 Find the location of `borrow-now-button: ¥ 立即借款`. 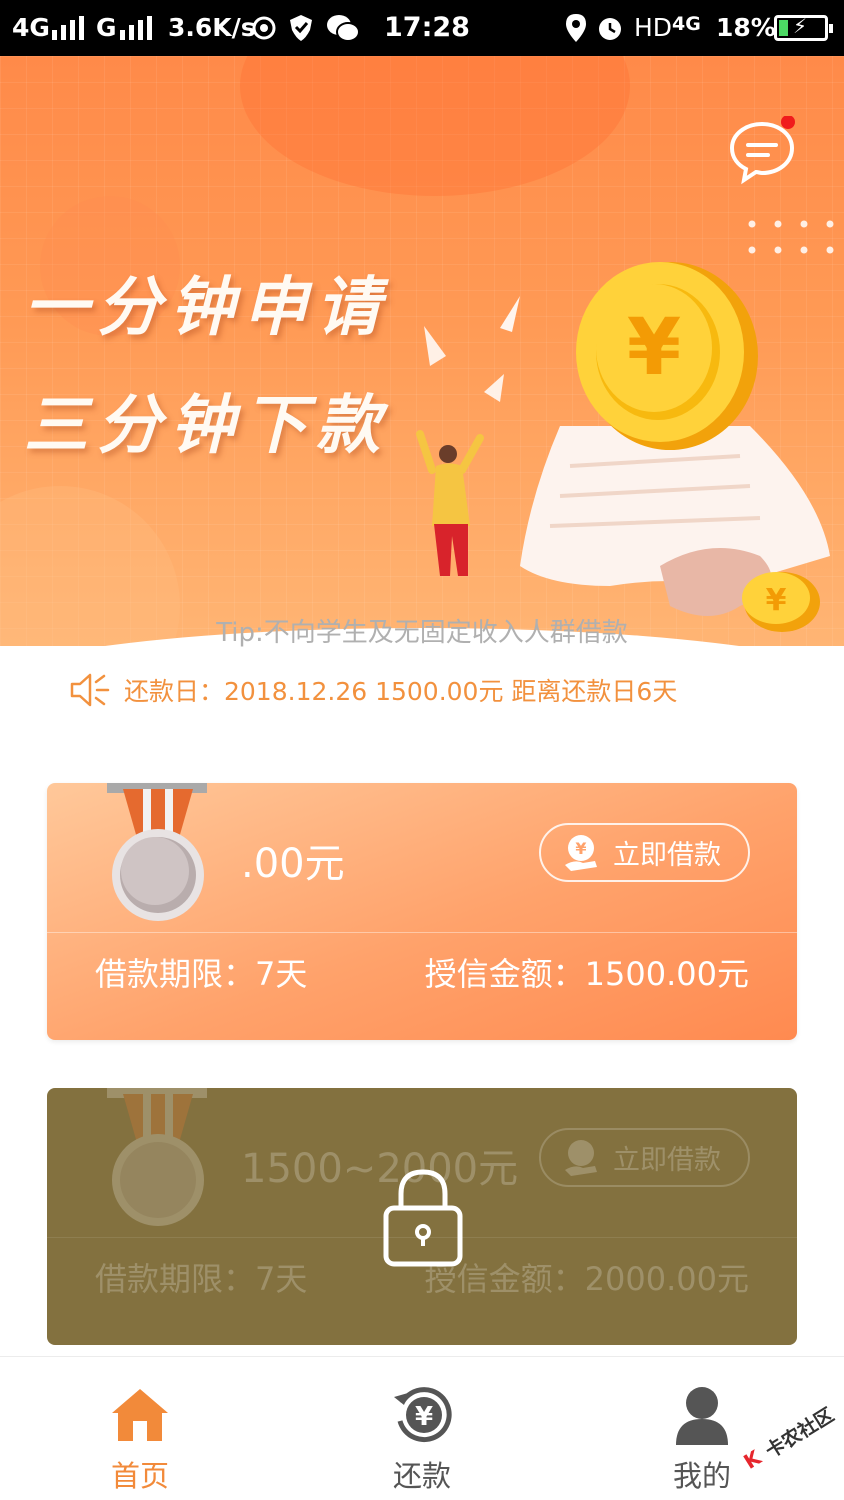

borrow-now-button: ¥ 立即借款 is located at coordinates (644, 852).